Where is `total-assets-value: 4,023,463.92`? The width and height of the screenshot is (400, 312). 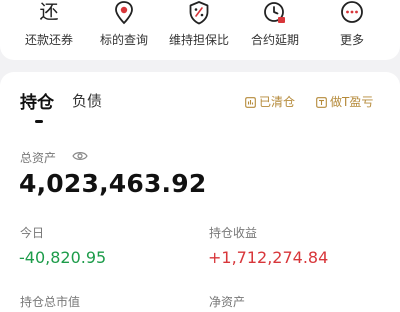 total-assets-value: 4,023,463.92 is located at coordinates (113, 183).